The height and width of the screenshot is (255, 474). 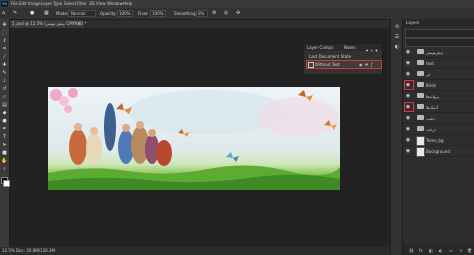 I want to click on stamp-icon: ⊥, so click(x=4, y=81).